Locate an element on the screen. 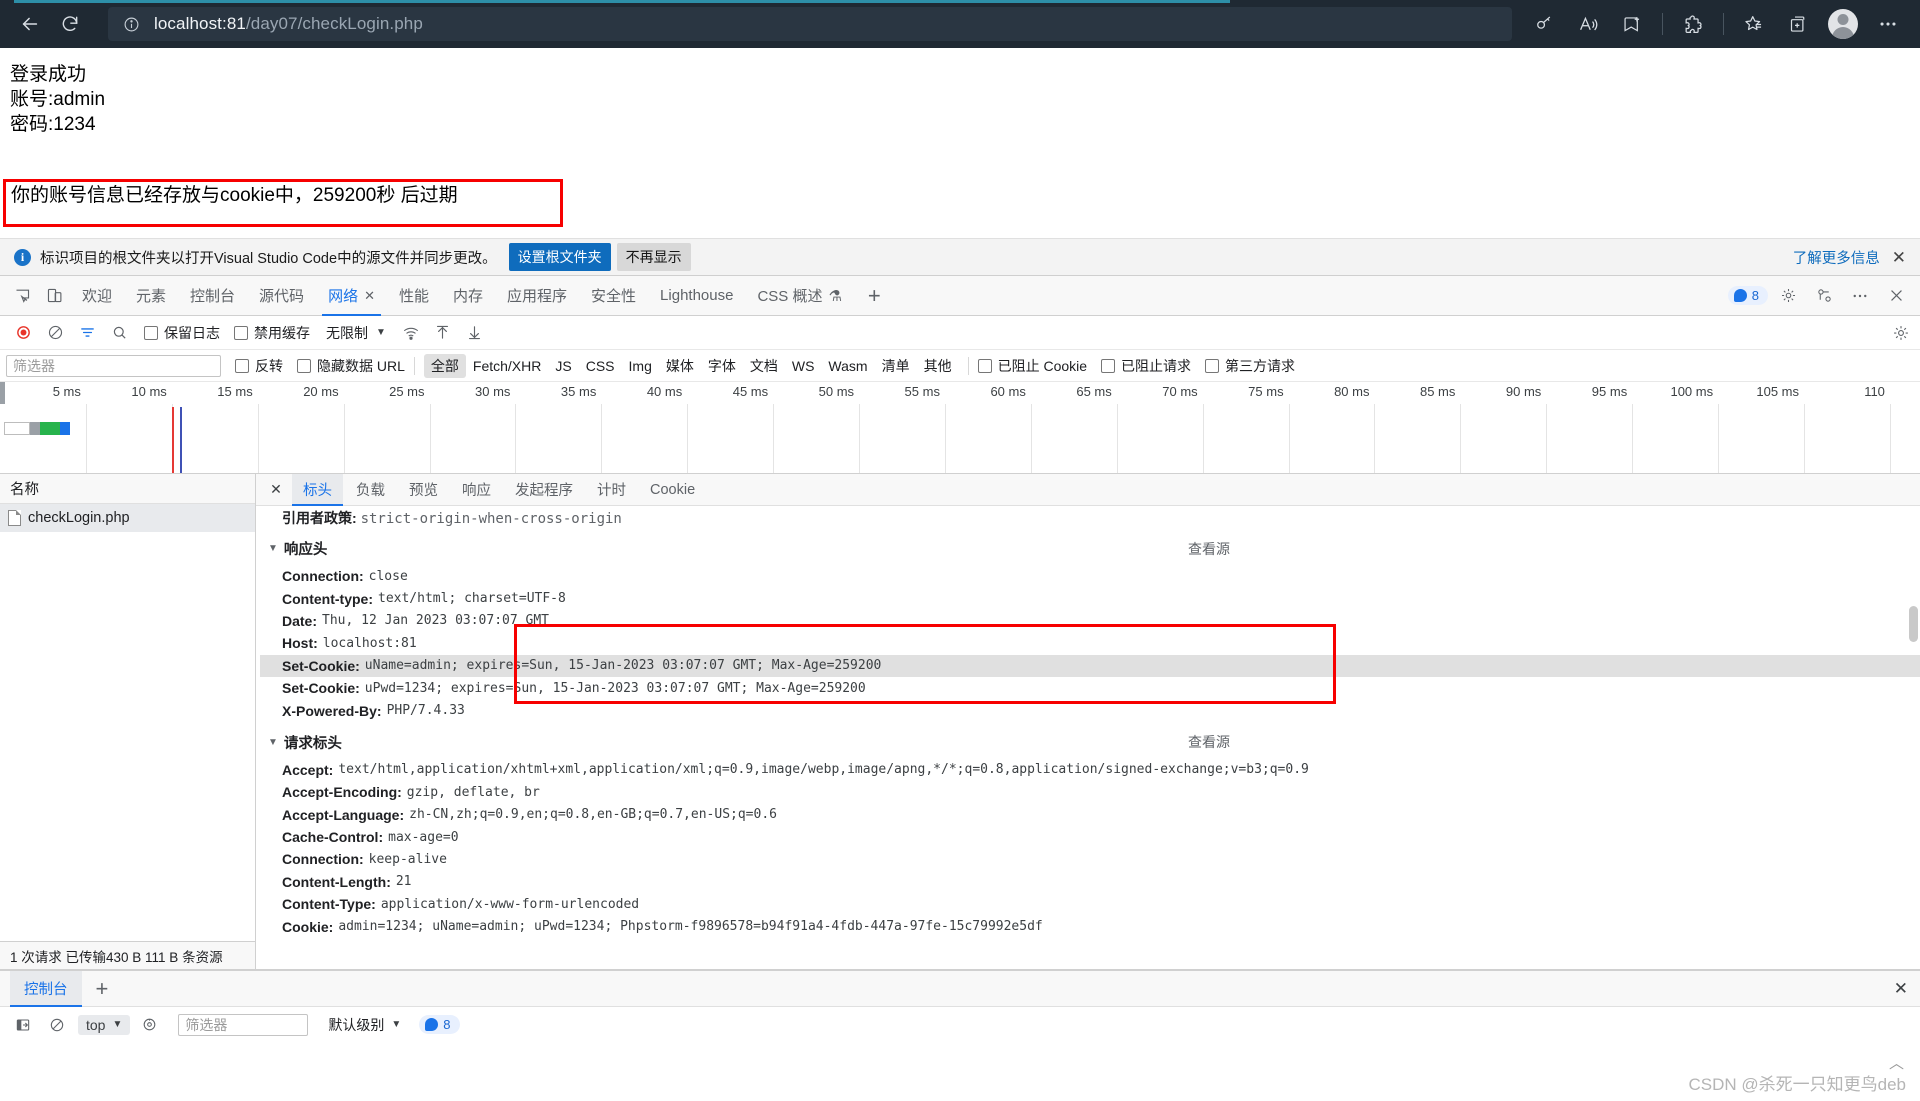 The height and width of the screenshot is (1101, 1920). tab-elements: 元素 is located at coordinates (151, 296).